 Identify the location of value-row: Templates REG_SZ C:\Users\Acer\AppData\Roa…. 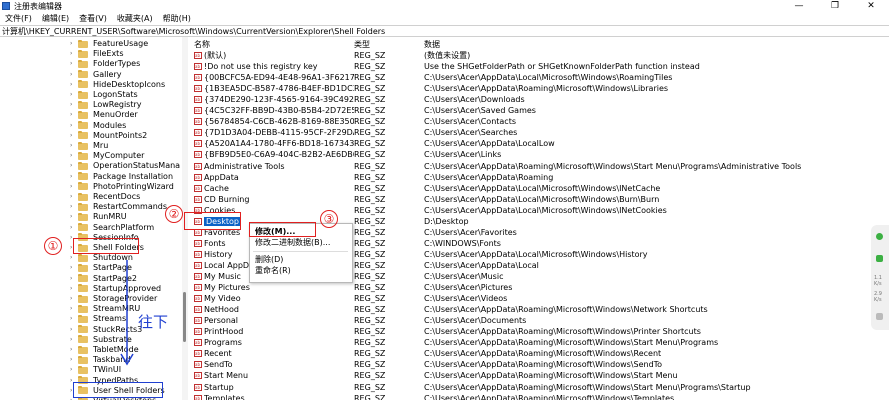
(539, 396).